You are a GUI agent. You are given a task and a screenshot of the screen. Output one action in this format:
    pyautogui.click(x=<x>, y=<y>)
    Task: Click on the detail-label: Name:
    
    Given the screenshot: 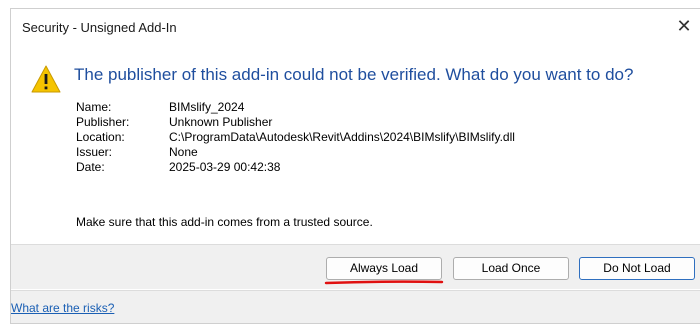 What is the action you would take?
    pyautogui.click(x=94, y=107)
    